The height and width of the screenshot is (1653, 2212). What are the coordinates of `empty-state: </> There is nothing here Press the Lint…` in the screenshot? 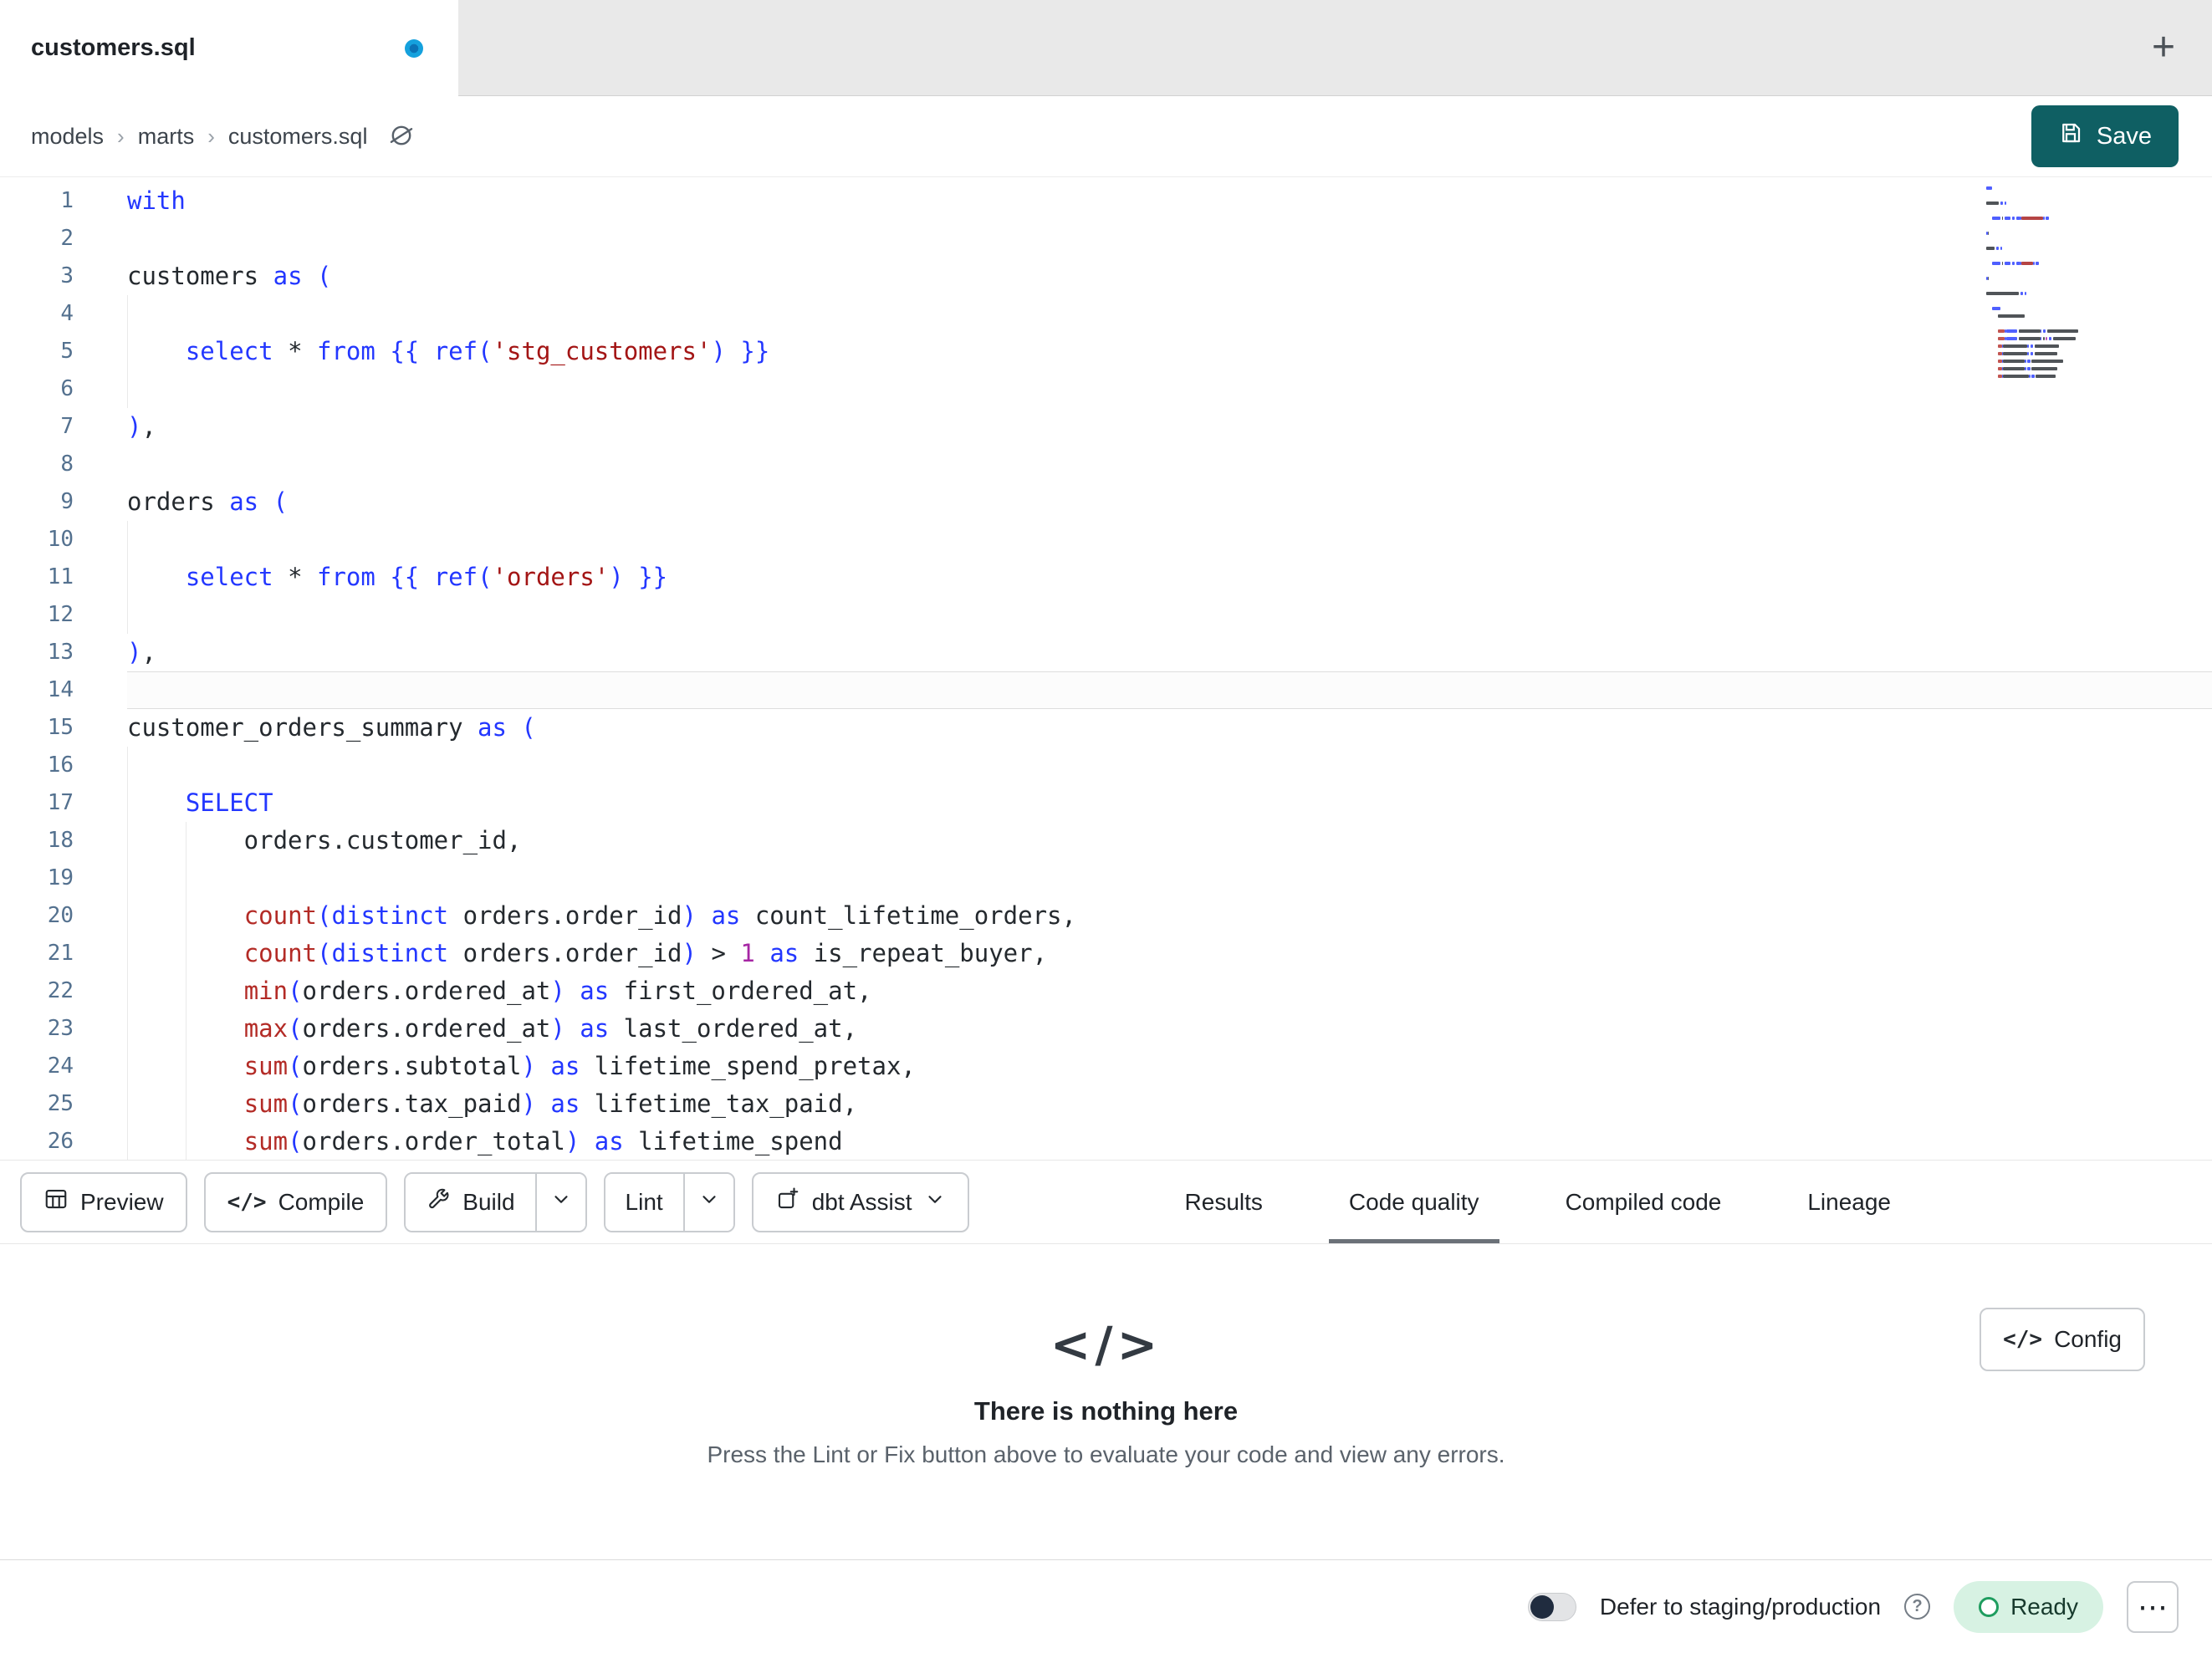 It's located at (1106, 1356).